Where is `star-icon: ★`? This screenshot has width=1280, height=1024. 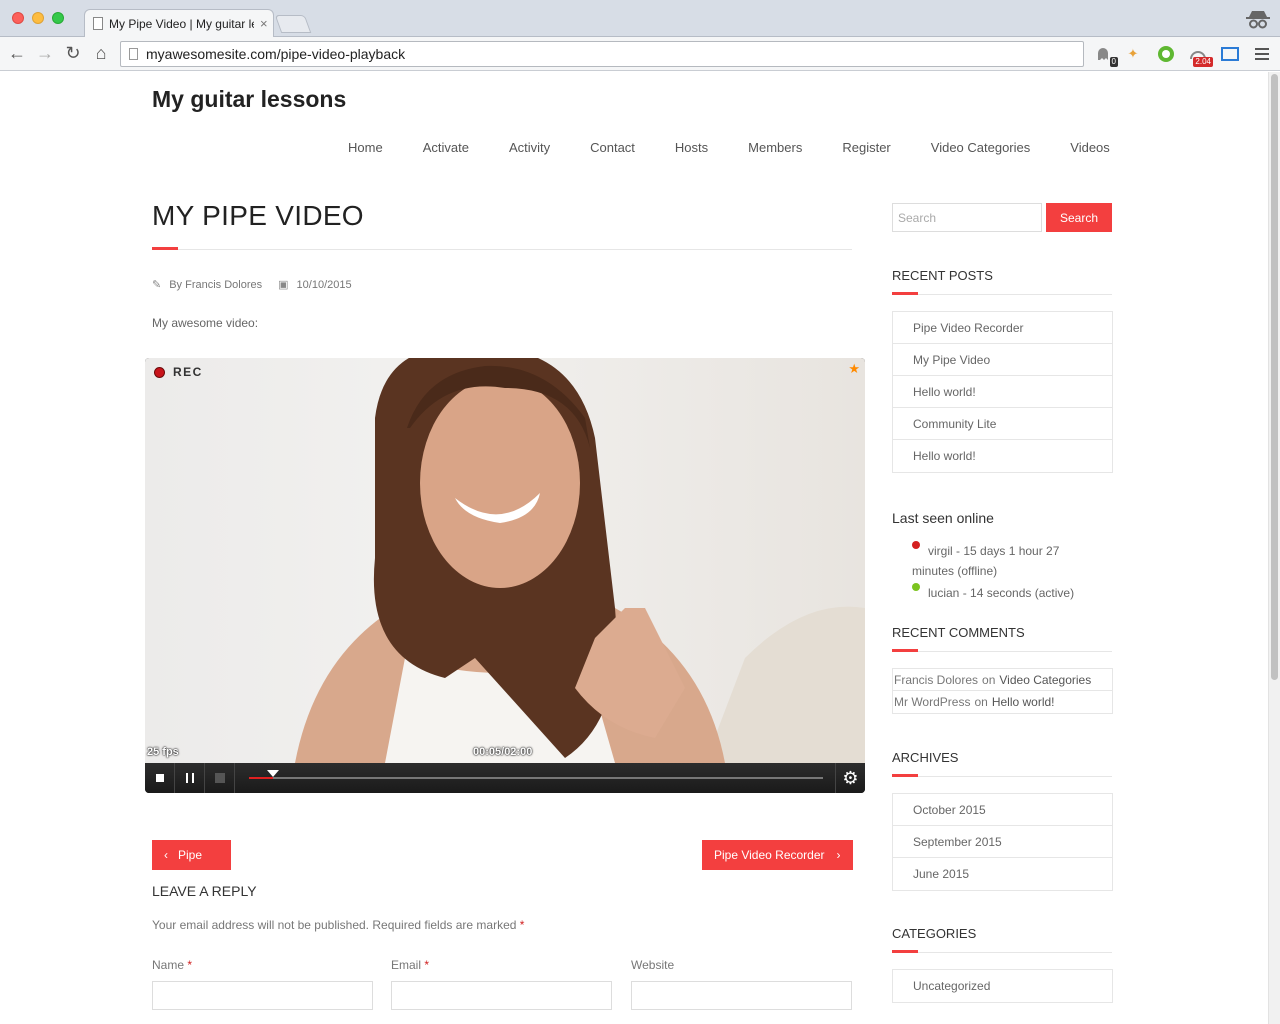 star-icon: ★ is located at coordinates (854, 369).